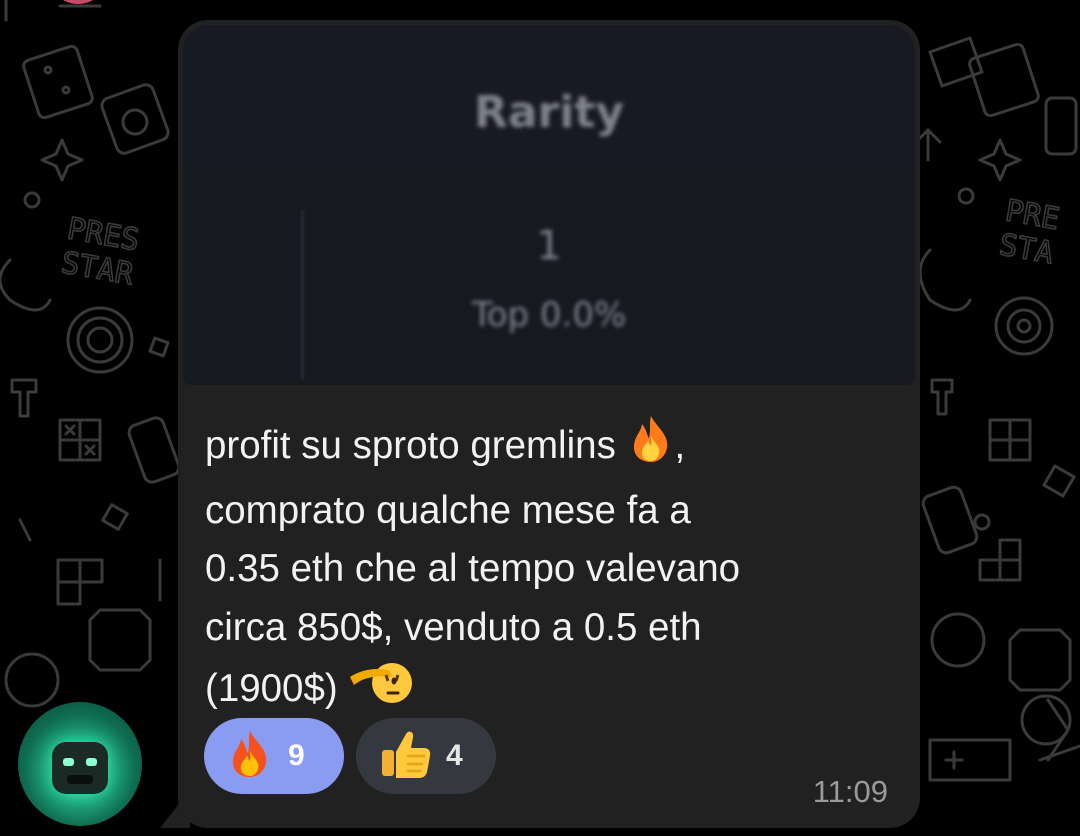 This screenshot has height=836, width=1080. Describe the element at coordinates (350, 756) in the screenshot. I see `reactions-bar: 9 4` at that location.